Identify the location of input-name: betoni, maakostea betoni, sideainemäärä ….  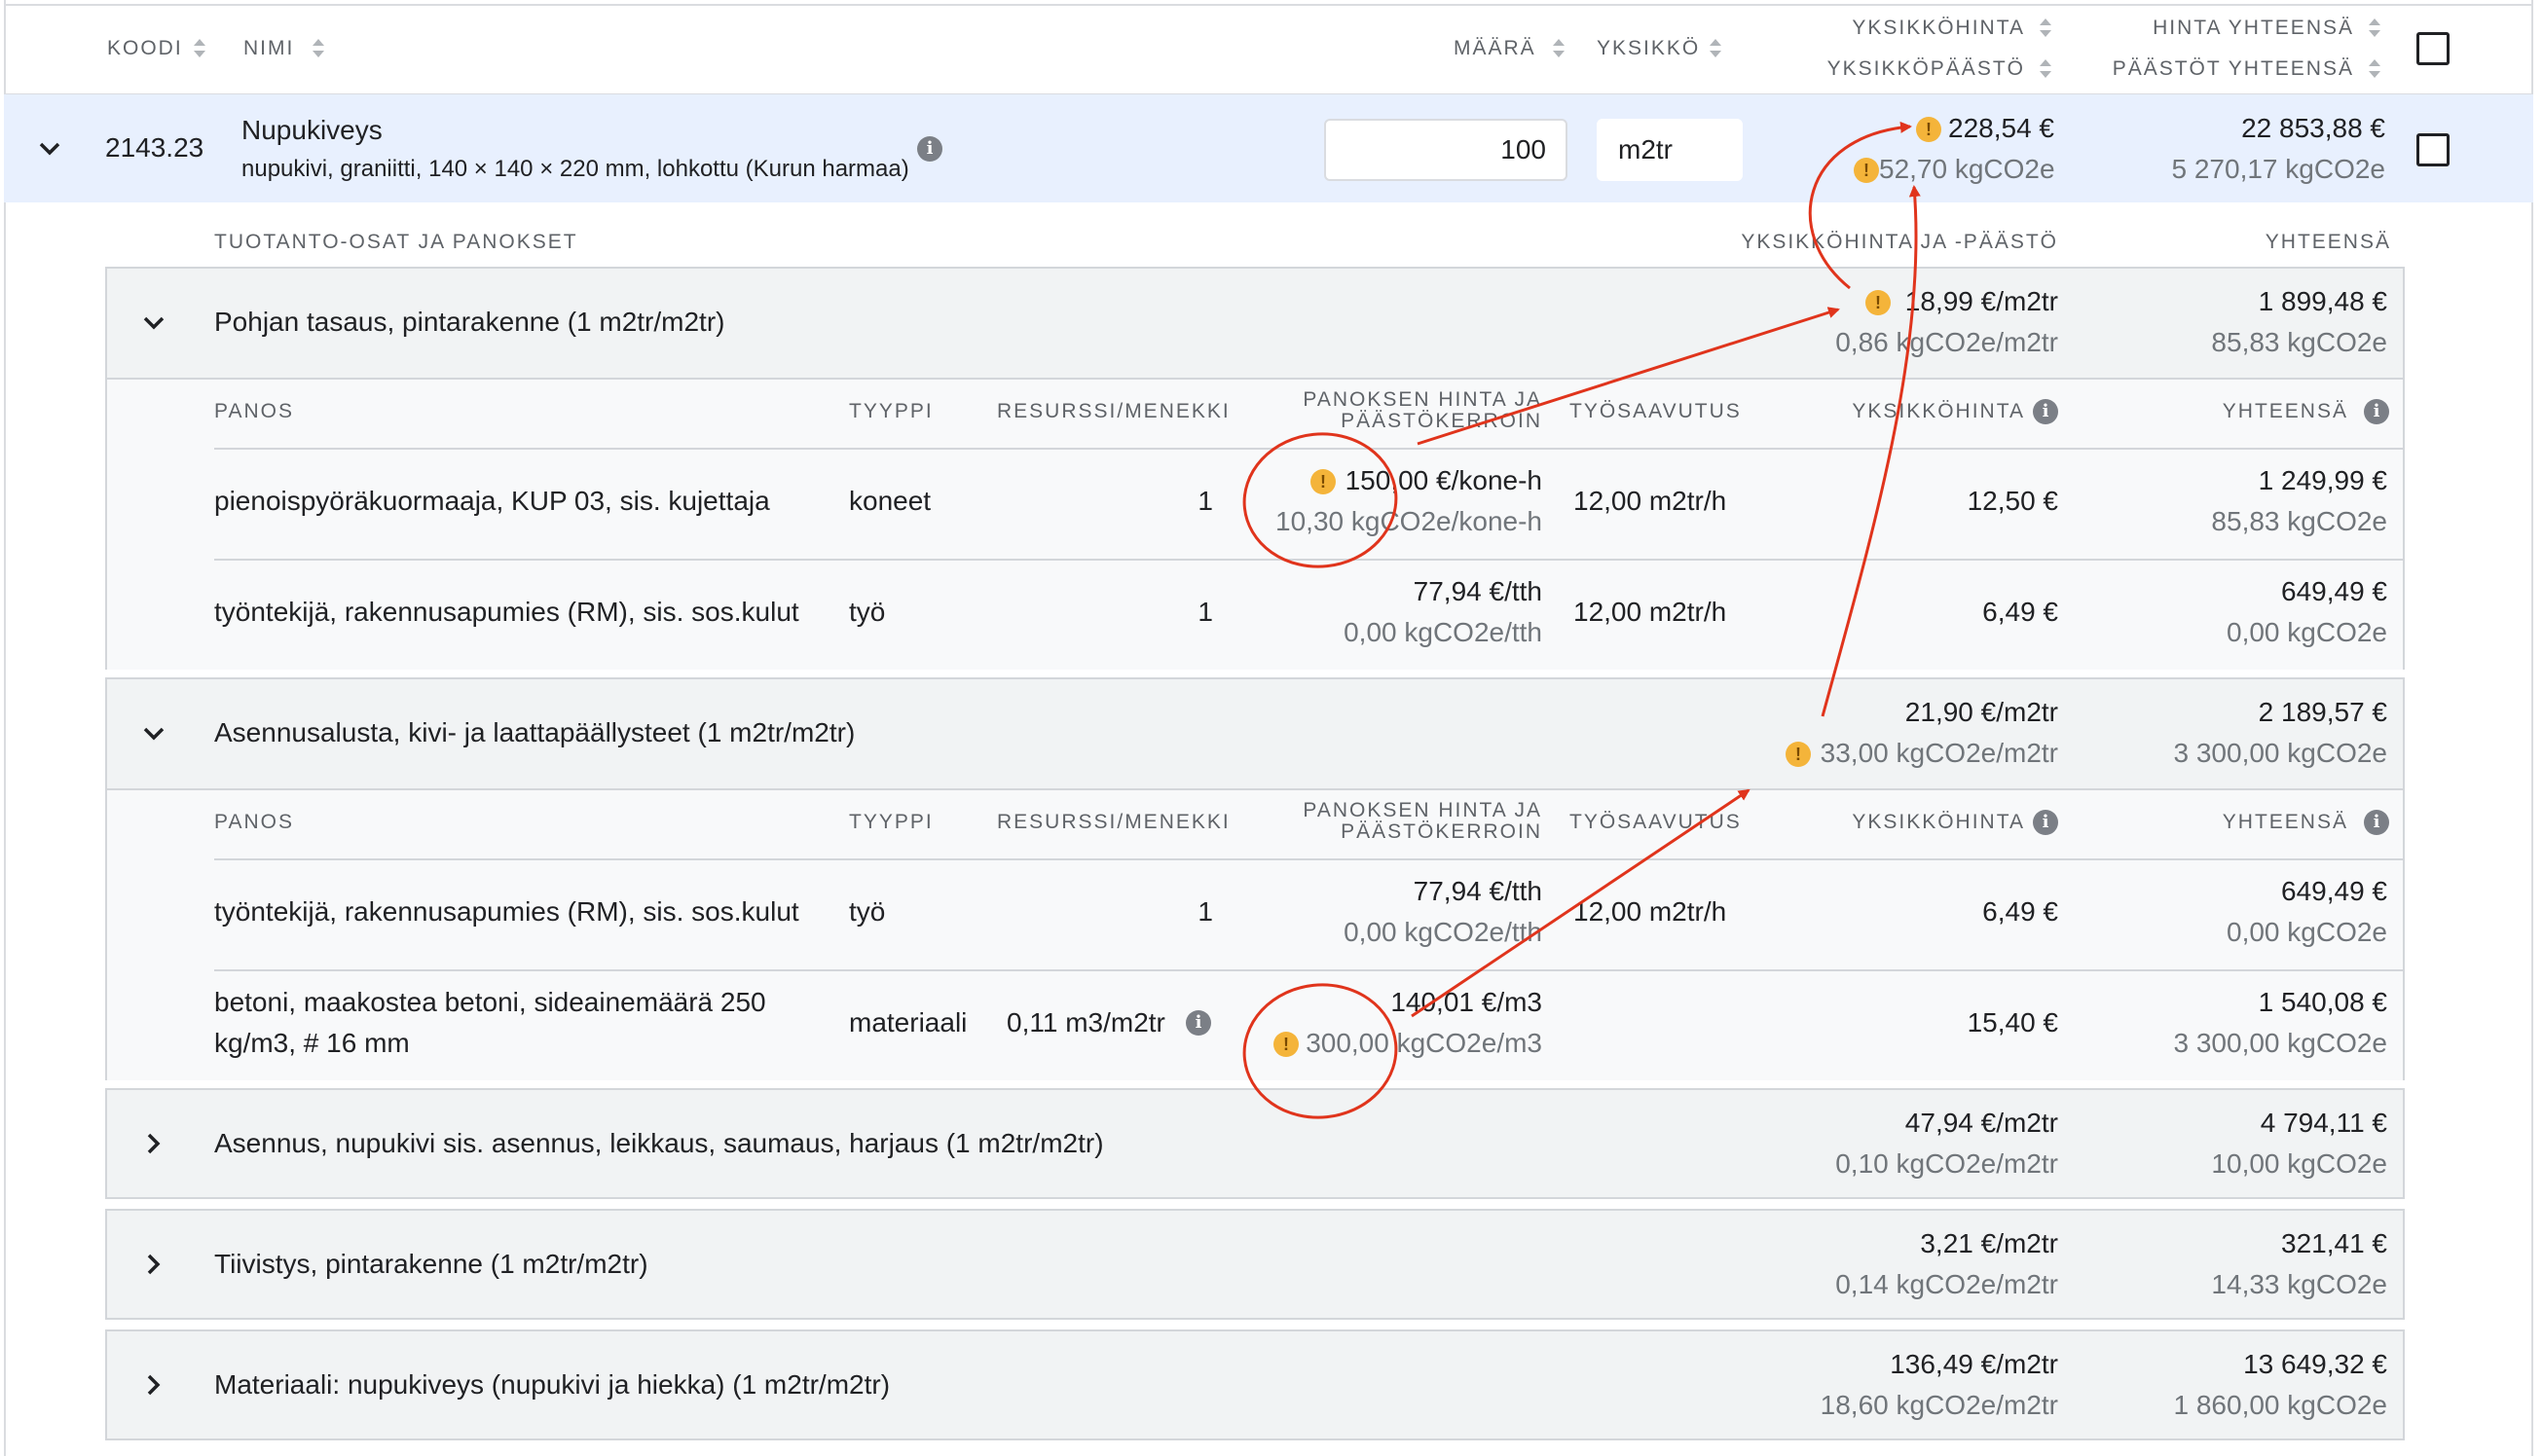
(490, 1002).